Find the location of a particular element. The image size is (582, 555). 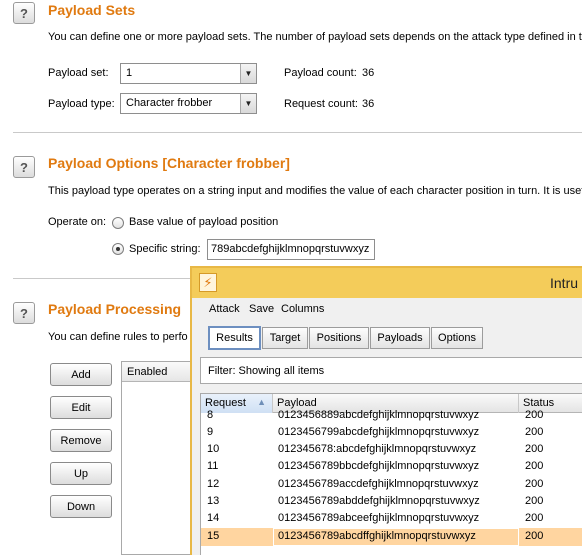

up-button: Up is located at coordinates (81, 473).